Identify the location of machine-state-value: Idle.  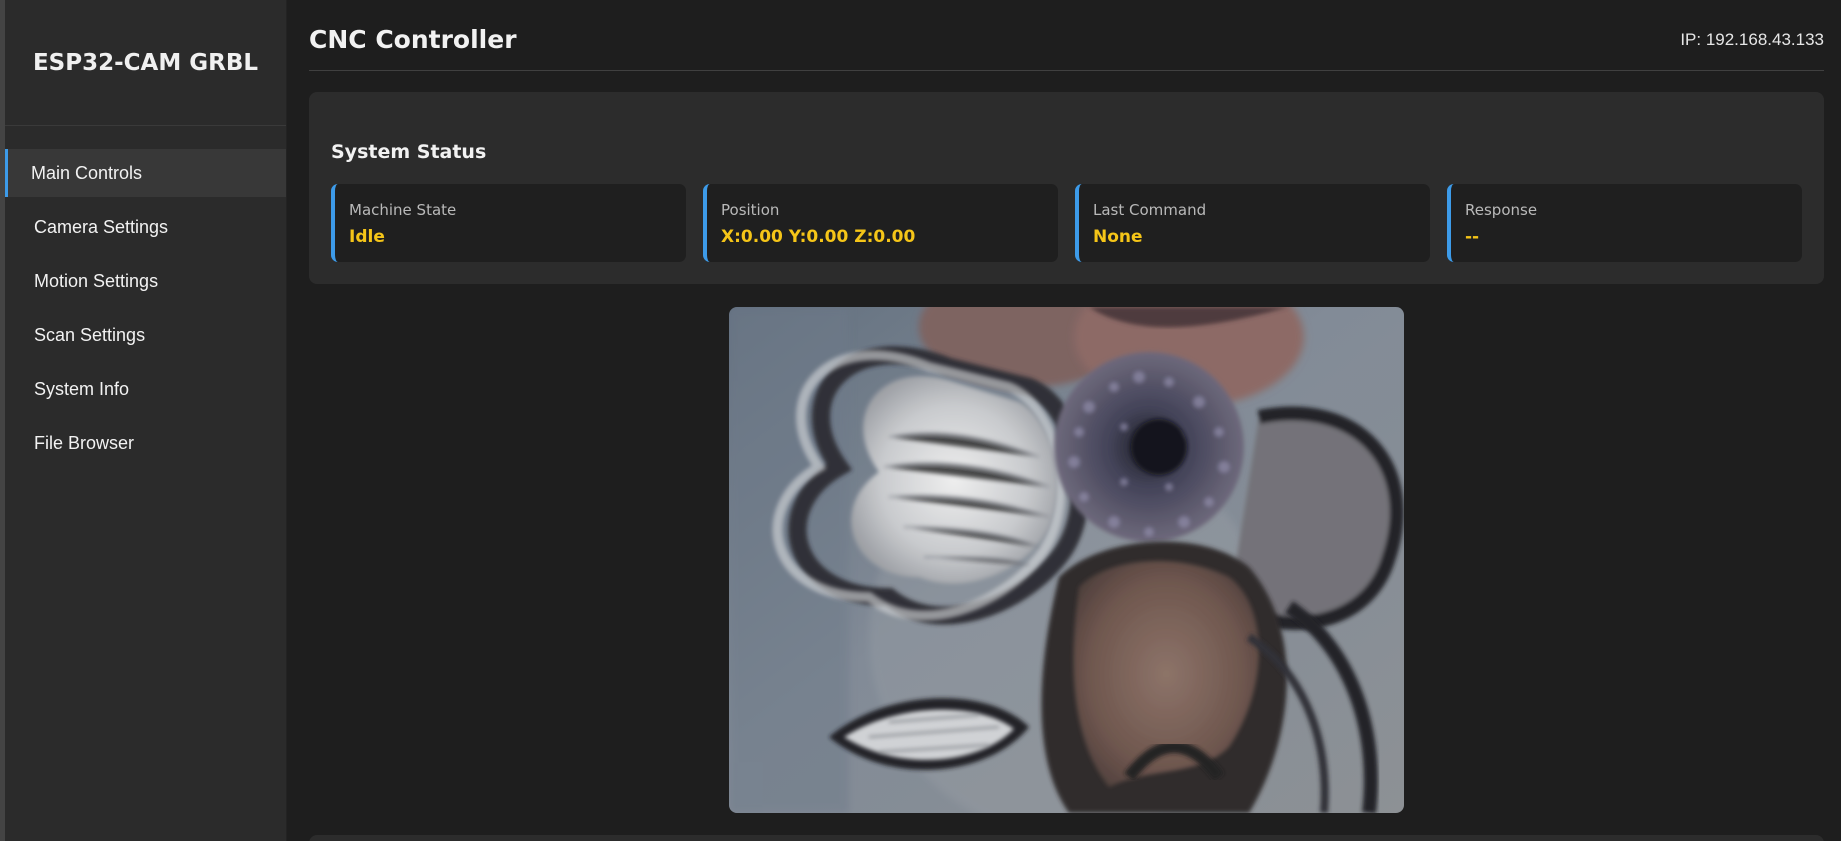
(367, 237).